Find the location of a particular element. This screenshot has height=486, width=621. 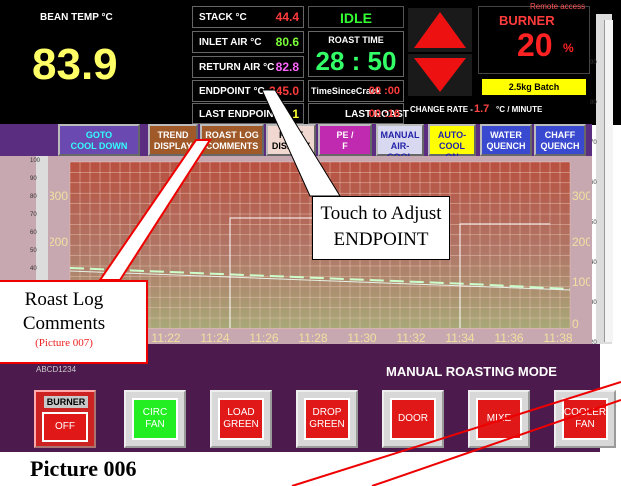

endpoint-pointer is located at coordinates (301, 143).